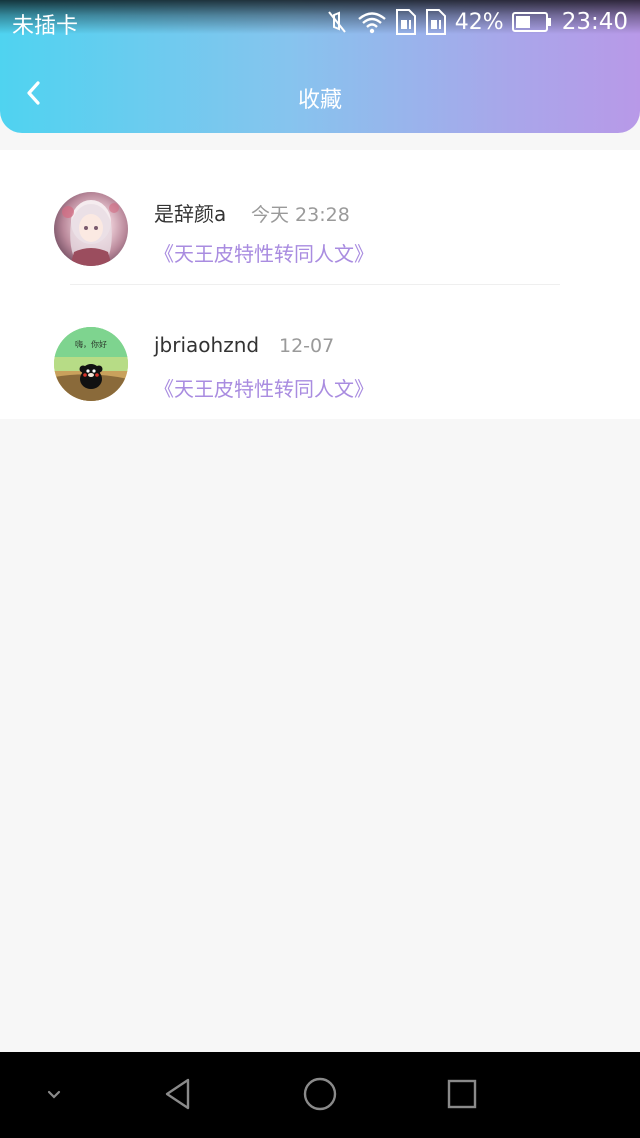 Image resolution: width=640 pixels, height=1138 pixels. I want to click on battery-percent: 42%, so click(479, 22).